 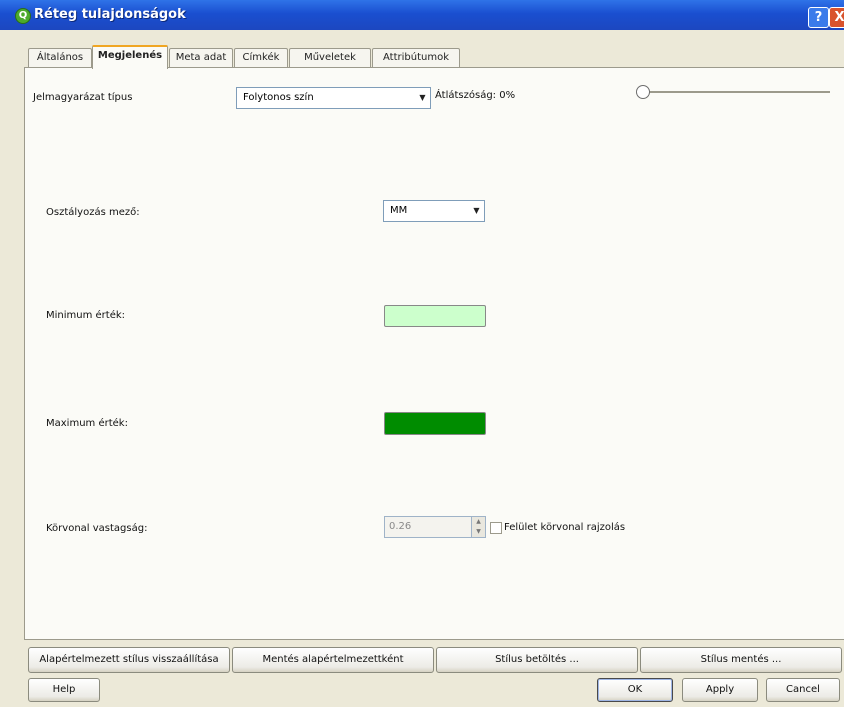 I want to click on ok-button: OK, so click(x=635, y=690).